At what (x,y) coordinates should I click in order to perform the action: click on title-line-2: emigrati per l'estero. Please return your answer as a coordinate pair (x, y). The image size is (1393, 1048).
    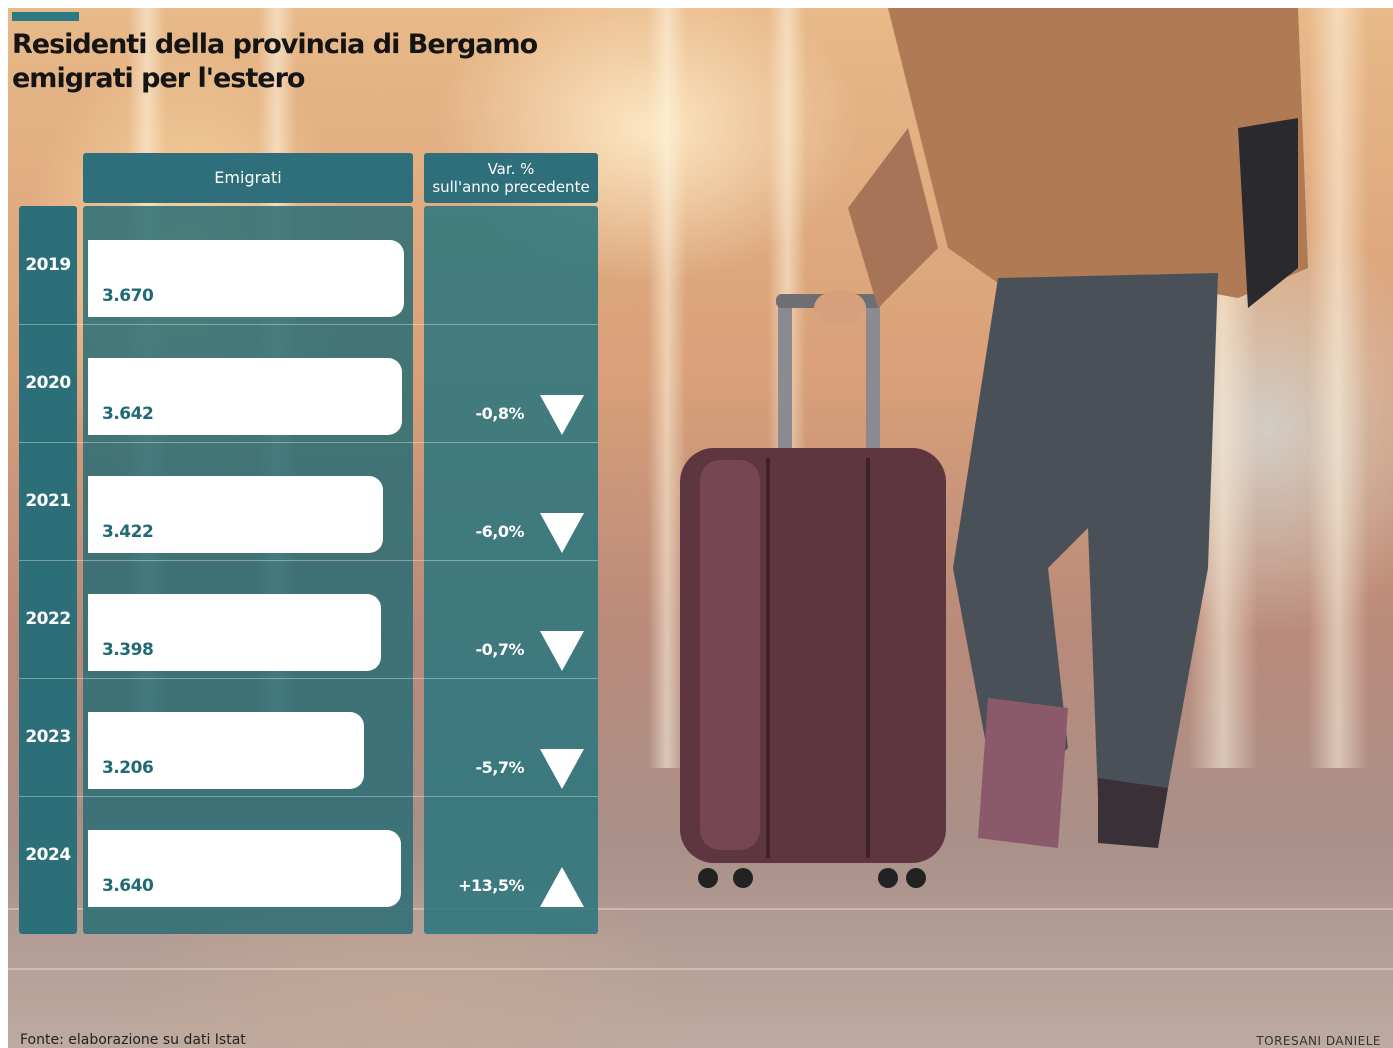
    Looking at the image, I should click on (158, 78).